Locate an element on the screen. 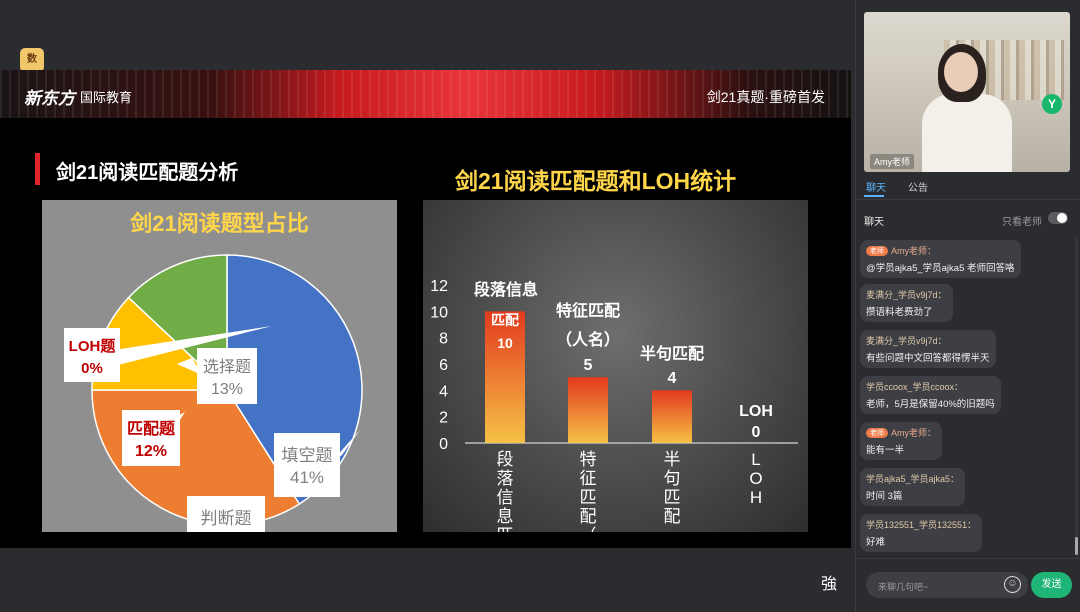  x-tick-label-char: 半 is located at coordinates (672, 459).